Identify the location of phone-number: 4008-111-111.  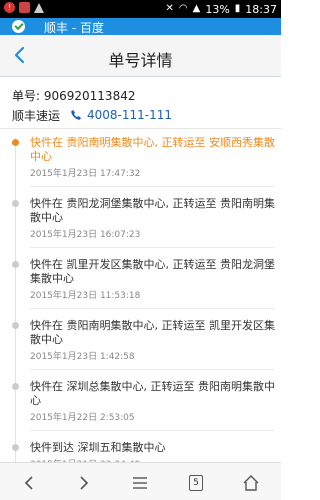
(130, 115).